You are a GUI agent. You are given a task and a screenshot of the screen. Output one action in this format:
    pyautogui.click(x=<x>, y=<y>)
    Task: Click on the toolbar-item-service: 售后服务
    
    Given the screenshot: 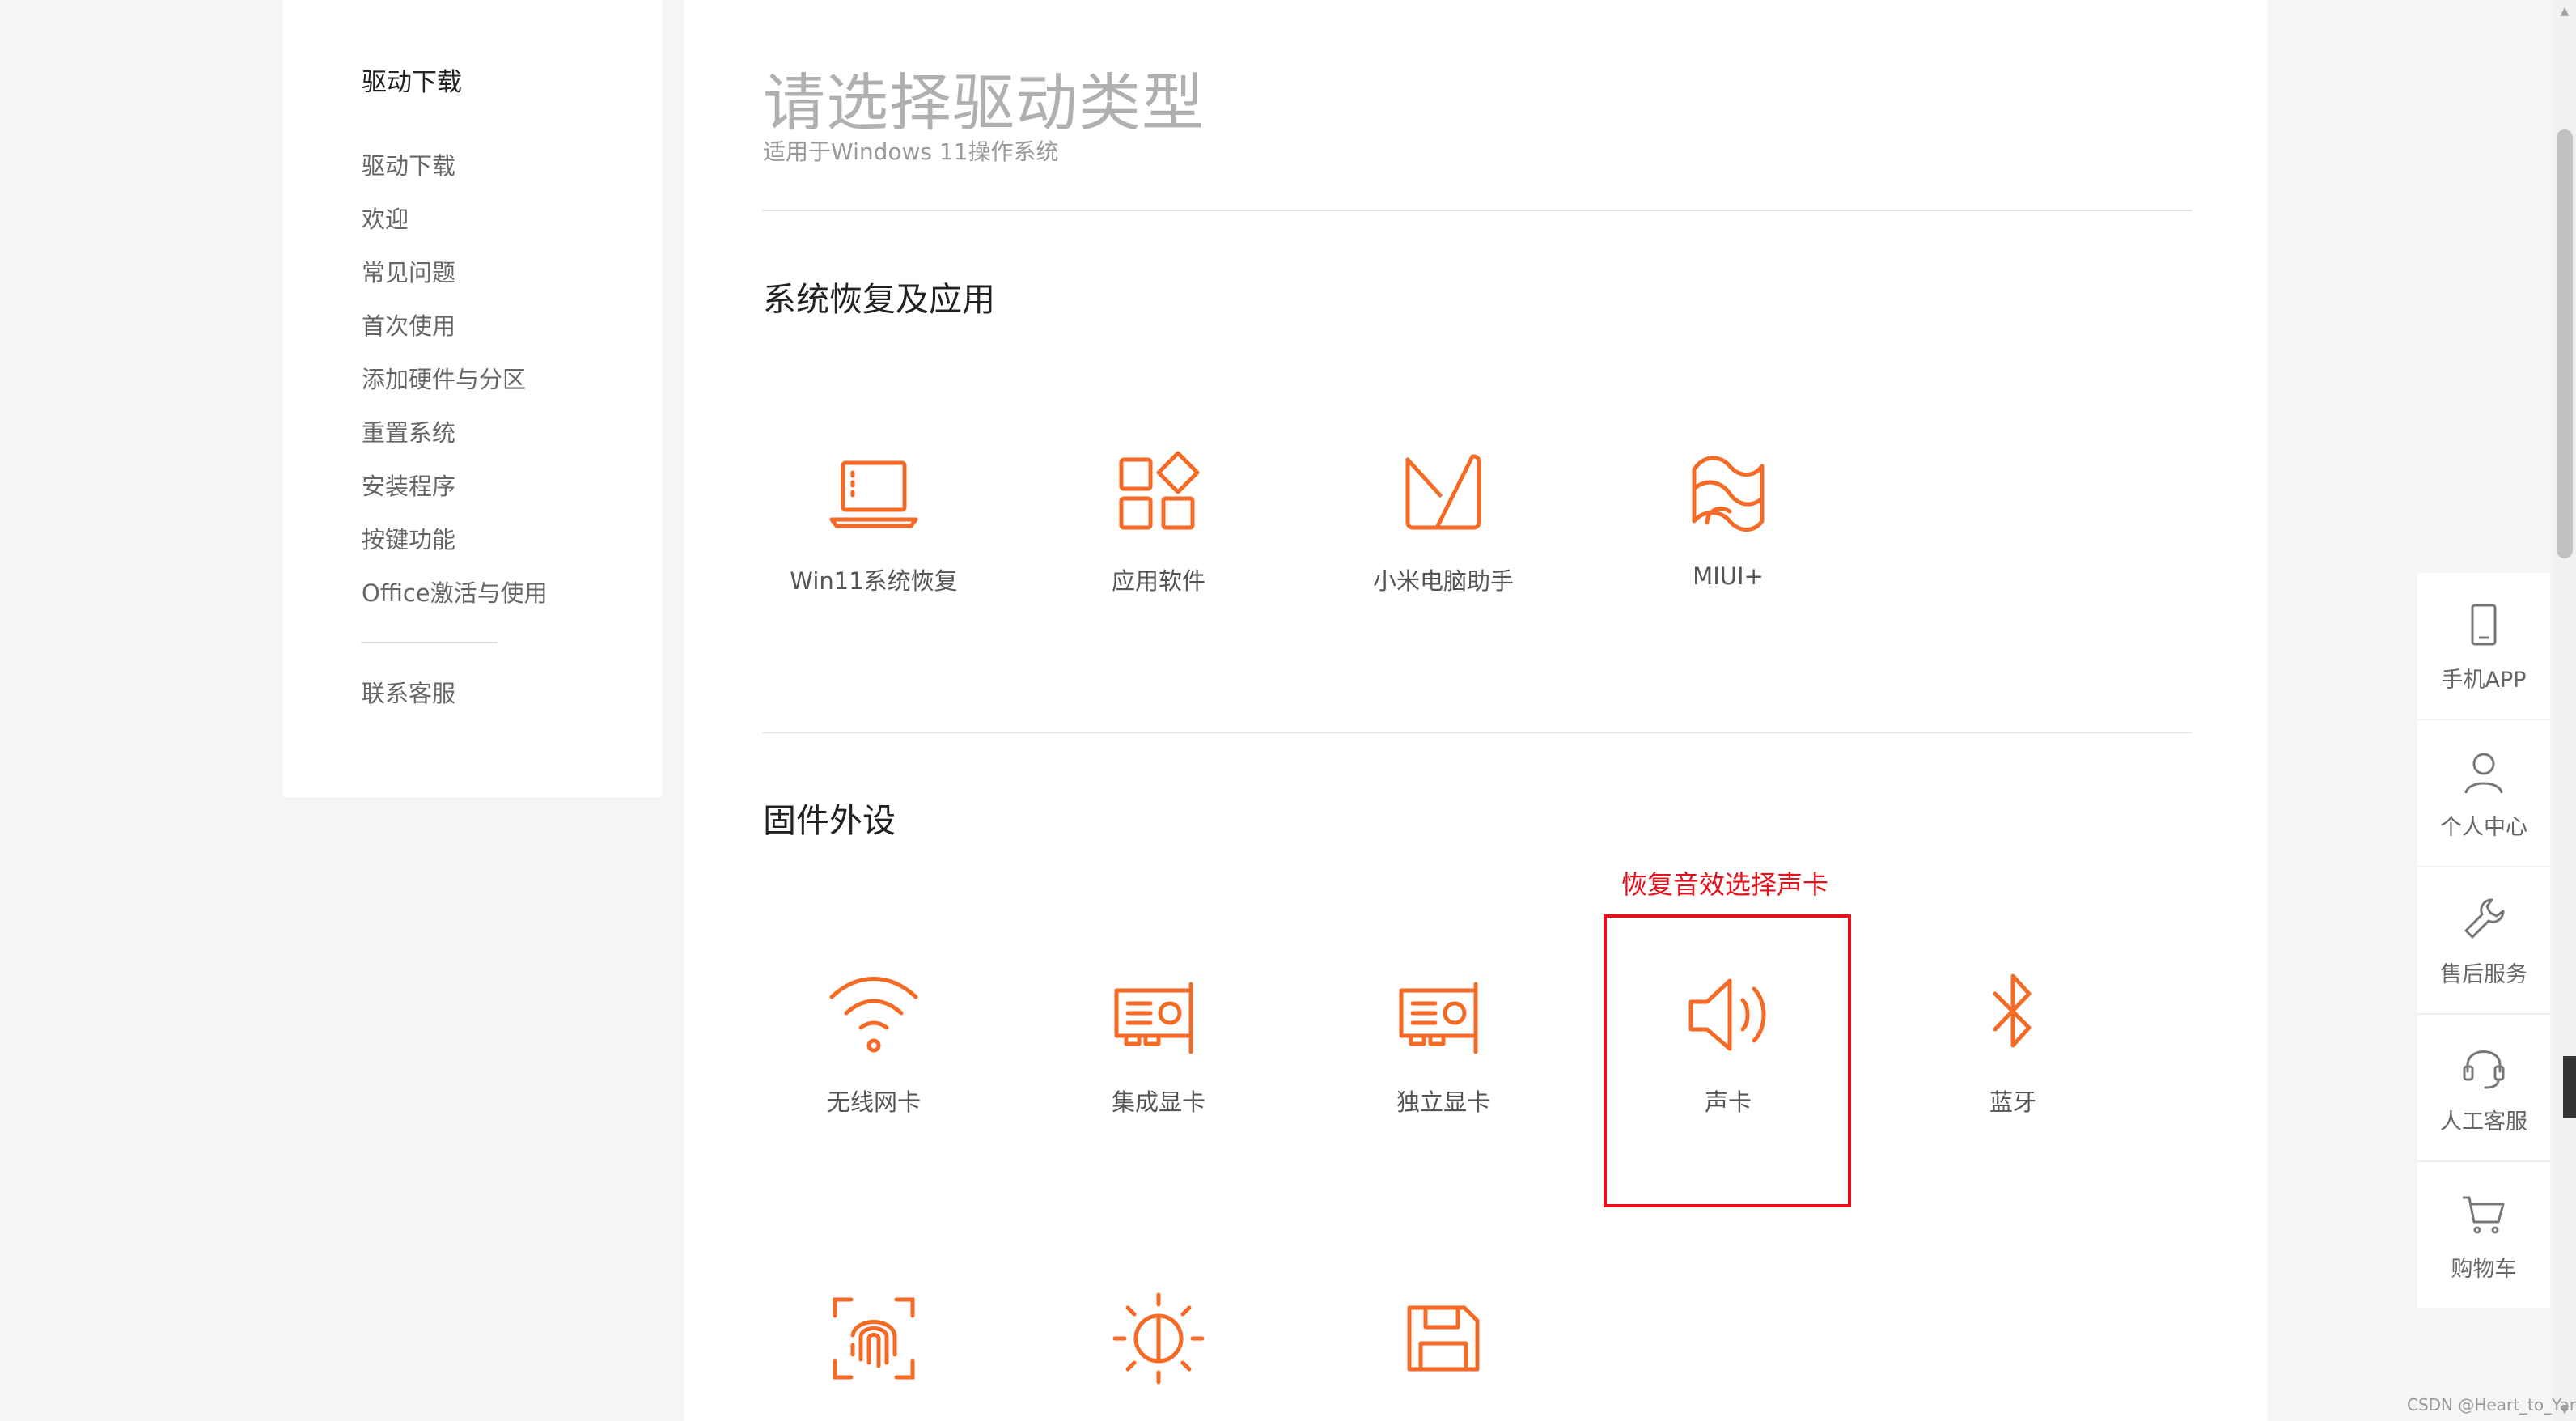 What is the action you would take?
    pyautogui.click(x=2483, y=941)
    